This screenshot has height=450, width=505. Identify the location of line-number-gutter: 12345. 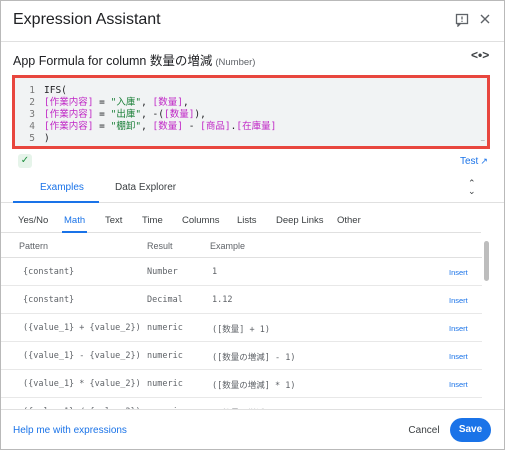
(25, 115).